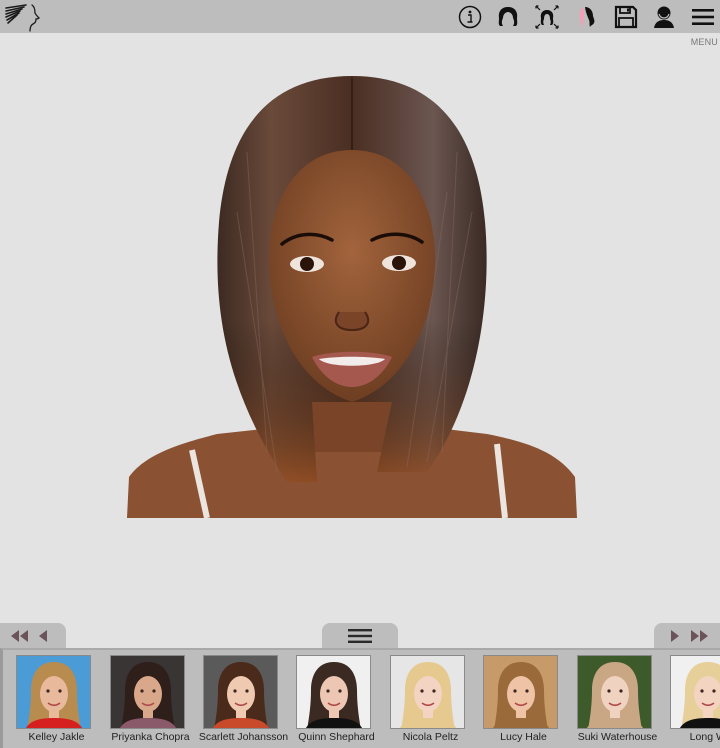 The height and width of the screenshot is (748, 720). What do you see at coordinates (587, 17) in the screenshot?
I see `hair-color-icon` at bounding box center [587, 17].